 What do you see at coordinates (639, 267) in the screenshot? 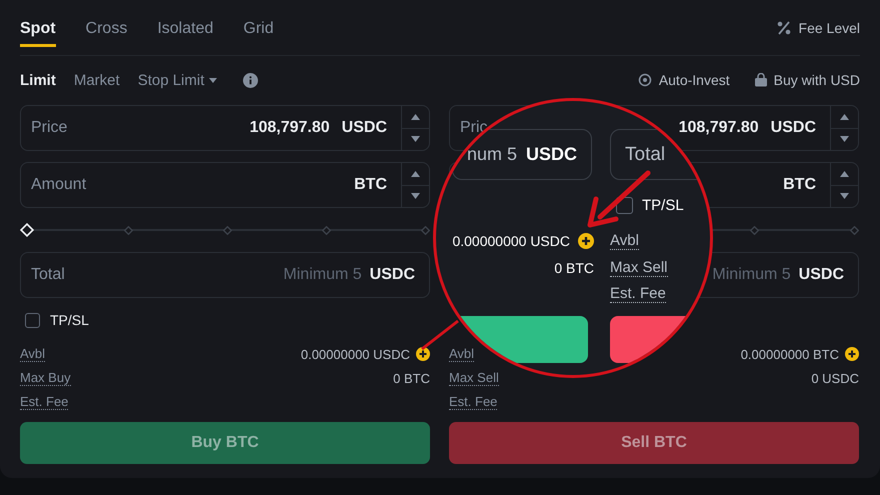
I see `info-label: Max Sell` at bounding box center [639, 267].